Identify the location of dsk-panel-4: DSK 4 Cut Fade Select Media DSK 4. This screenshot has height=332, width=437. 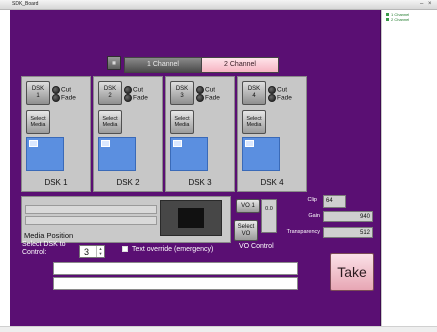
(272, 134).